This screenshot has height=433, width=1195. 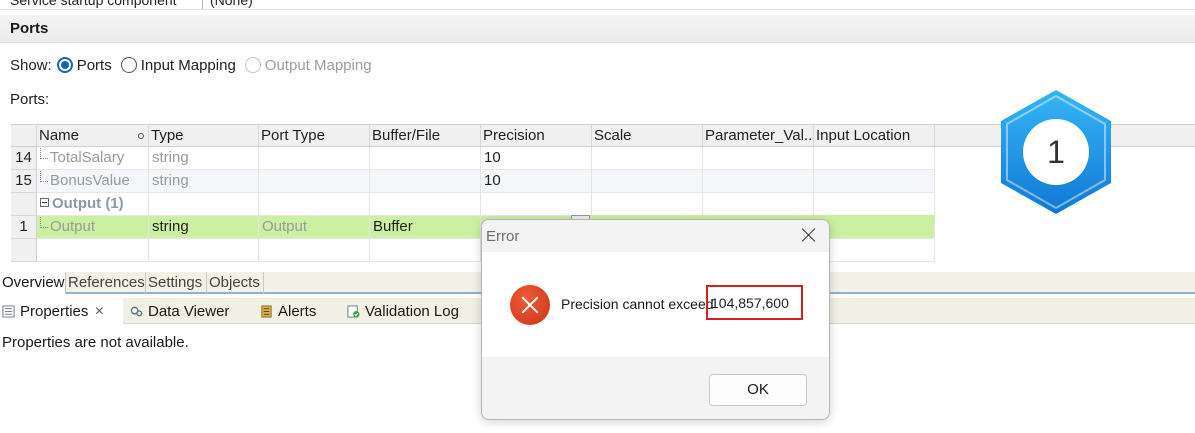 I want to click on tree-connector-icon, so click(x=44, y=176).